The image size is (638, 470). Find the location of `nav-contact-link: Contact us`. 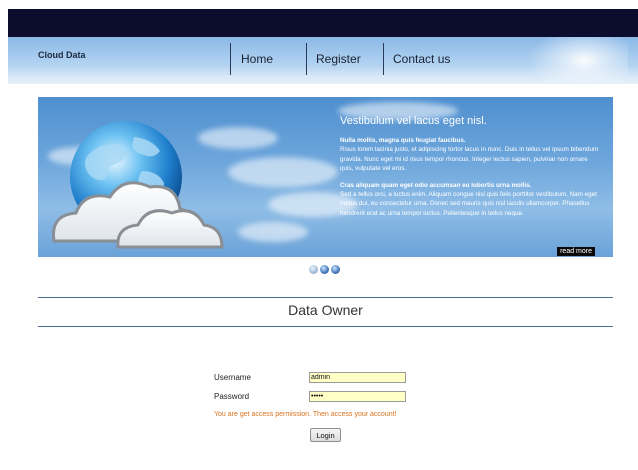

nav-contact-link: Contact us is located at coordinates (421, 59).